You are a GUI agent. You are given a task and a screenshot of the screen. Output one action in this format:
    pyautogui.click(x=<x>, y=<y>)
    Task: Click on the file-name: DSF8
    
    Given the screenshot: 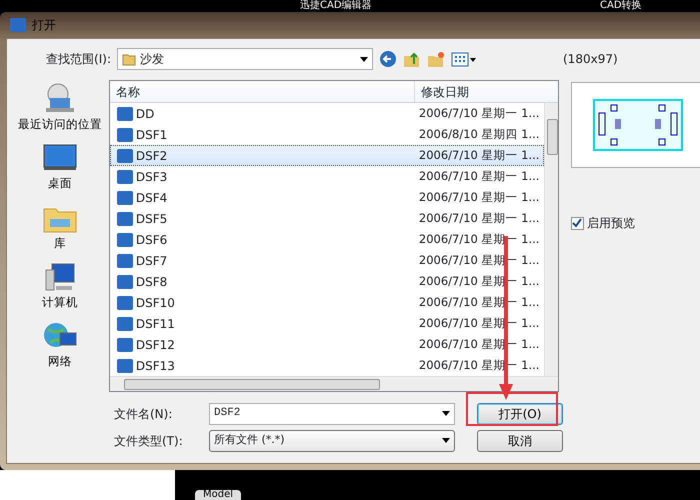 What is the action you would take?
    pyautogui.click(x=152, y=282)
    